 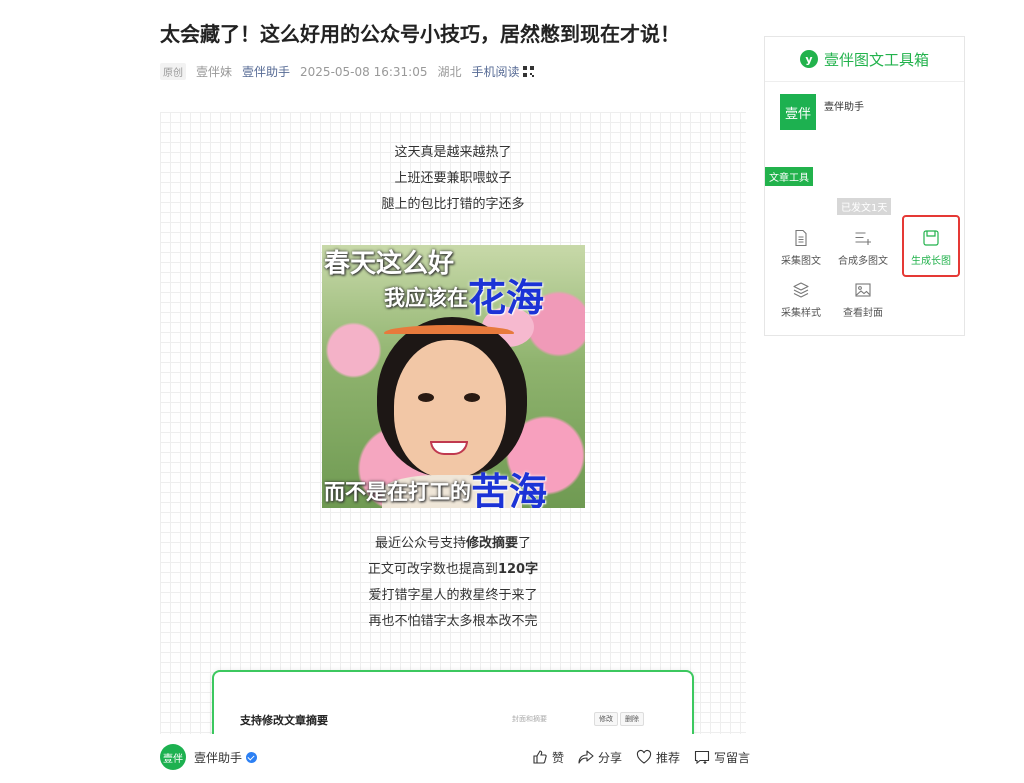 I want to click on toolbox-account-avatar: 壹伴, so click(x=798, y=112).